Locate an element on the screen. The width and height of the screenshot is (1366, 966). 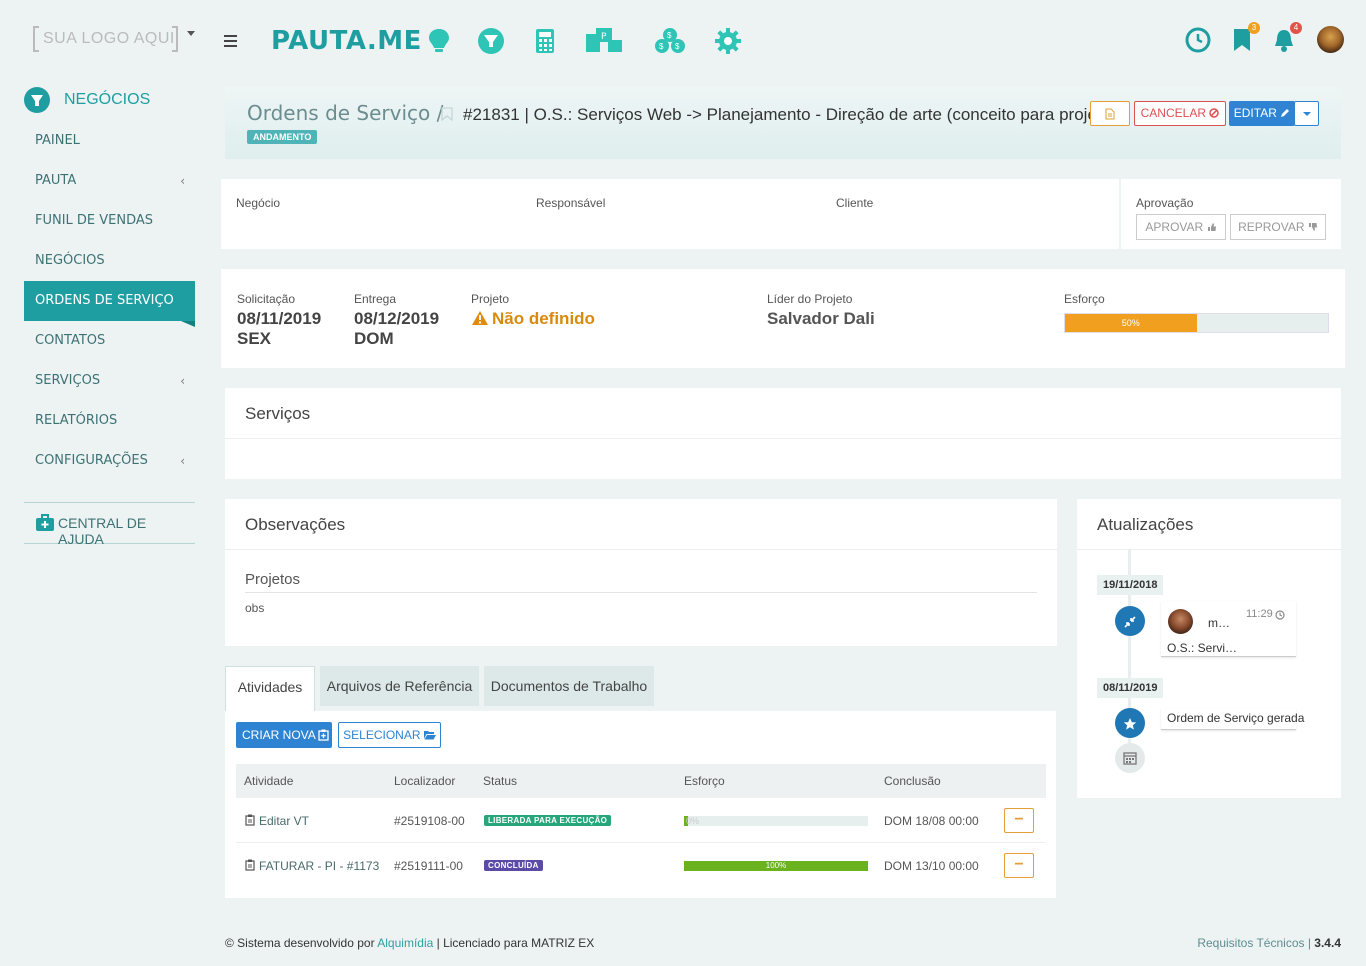
thumbs-down-icon is located at coordinates (1312, 227).